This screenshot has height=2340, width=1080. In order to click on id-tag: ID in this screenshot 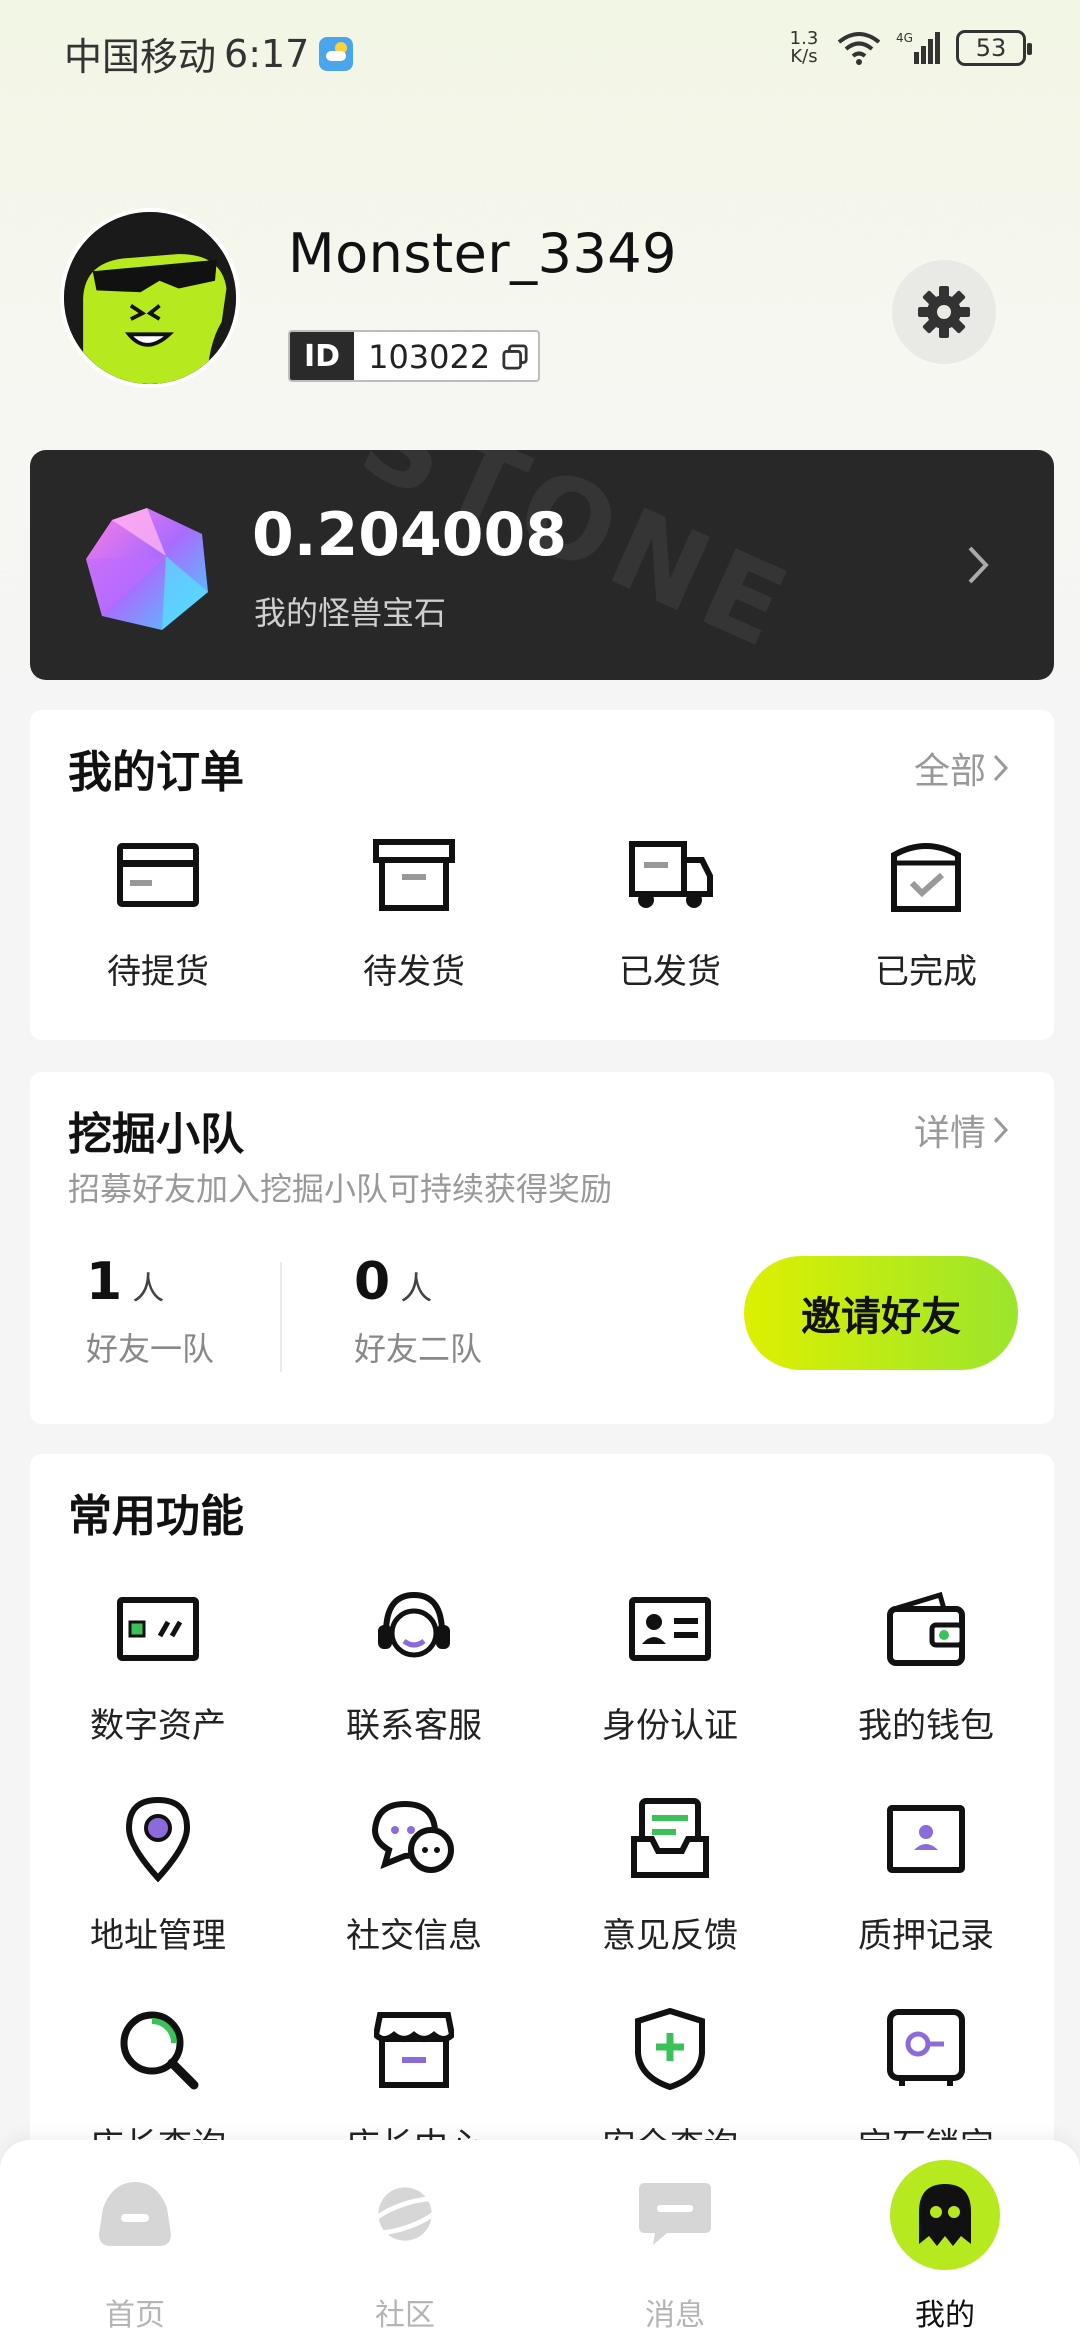, I will do `click(322, 356)`.